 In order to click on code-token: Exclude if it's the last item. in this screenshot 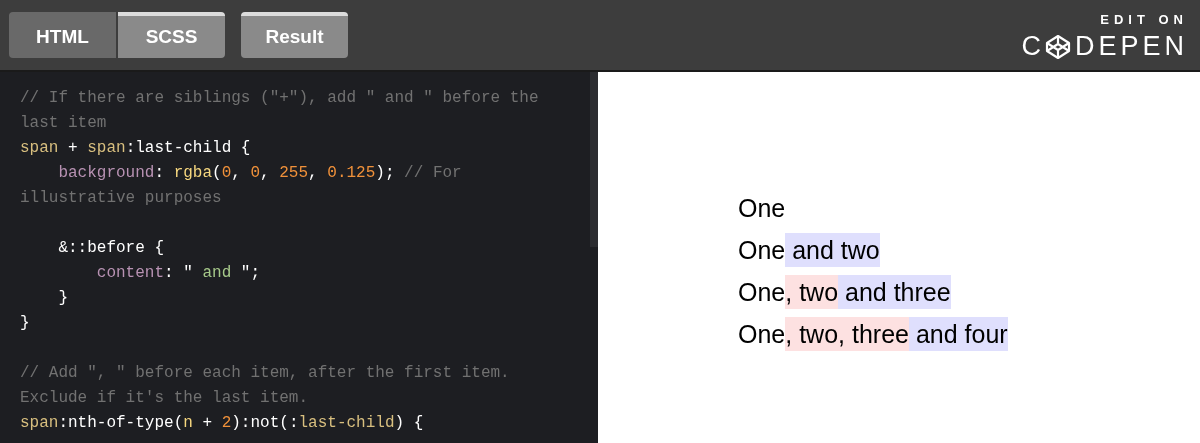, I will do `click(164, 398)`.